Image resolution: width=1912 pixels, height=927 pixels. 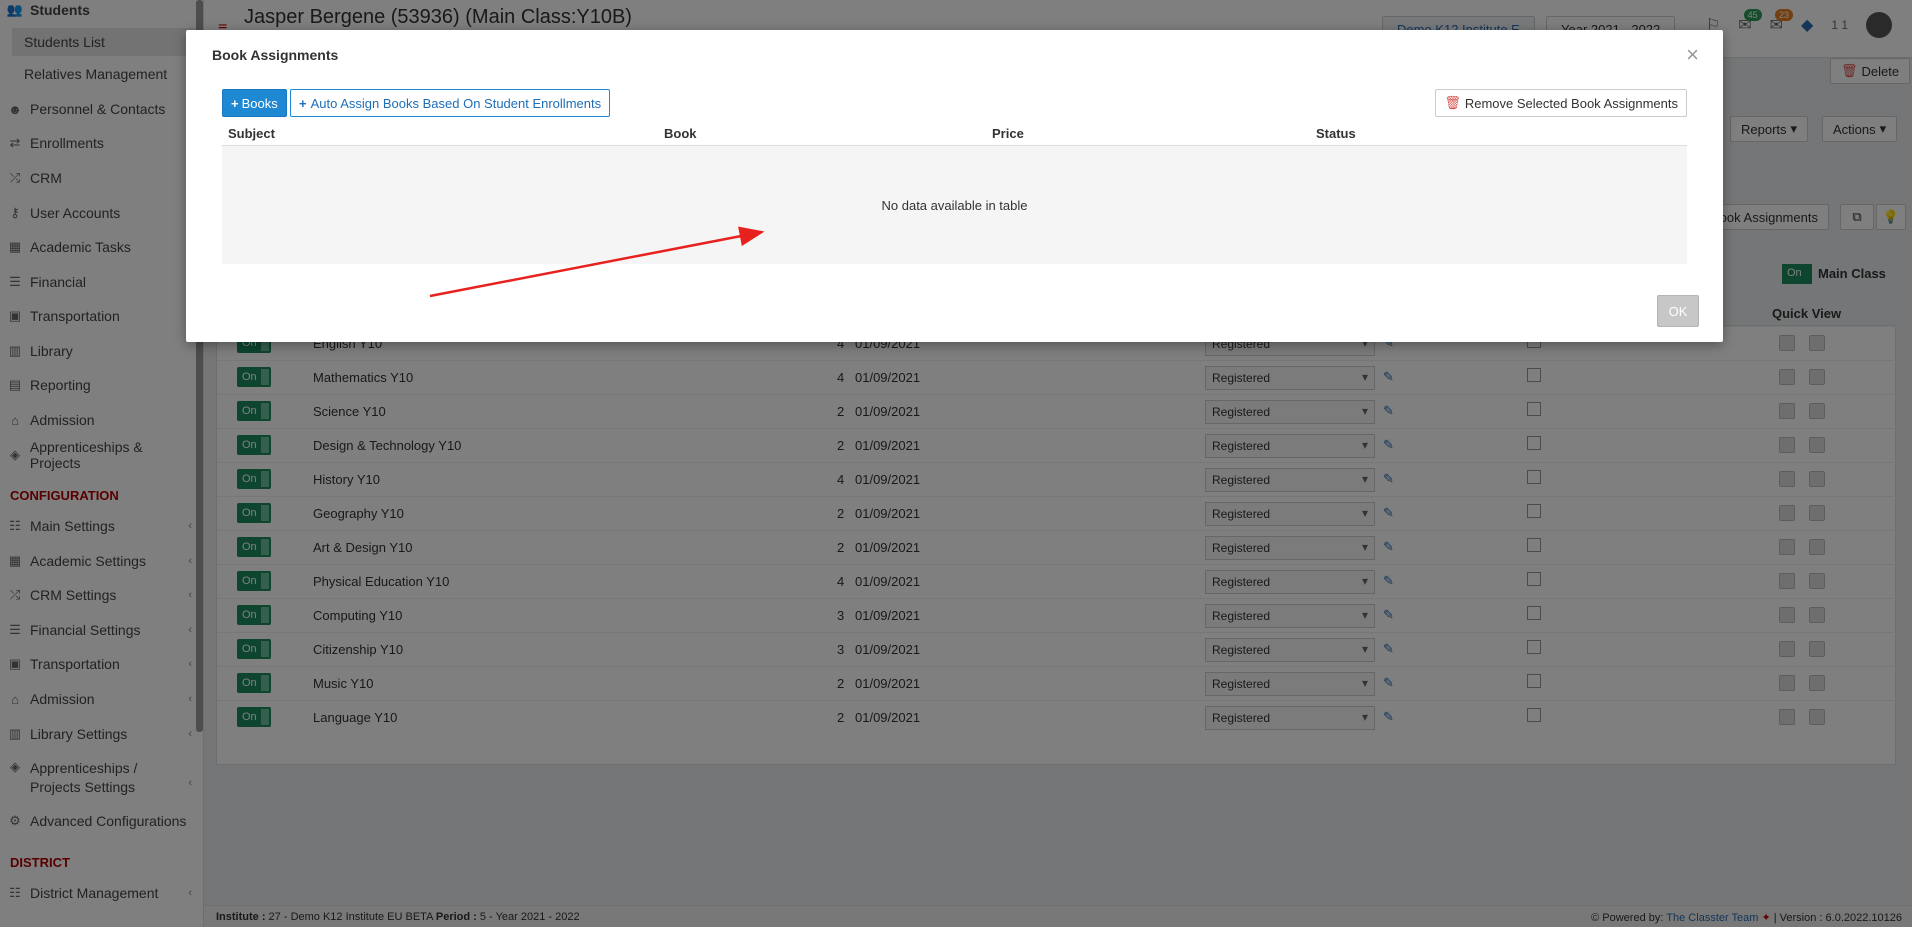 I want to click on ok-button: OK, so click(x=1678, y=311).